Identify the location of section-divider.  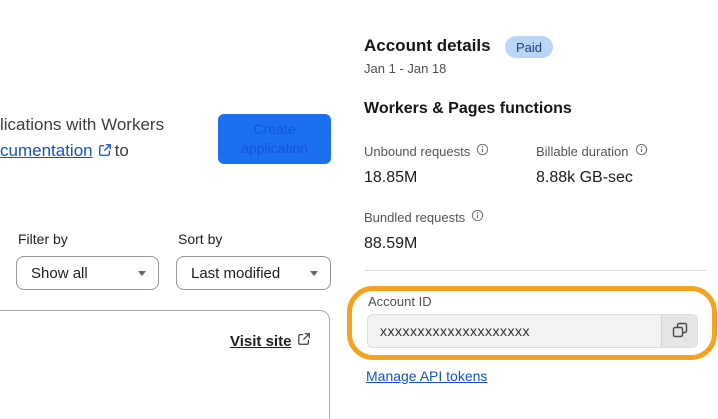
(535, 270).